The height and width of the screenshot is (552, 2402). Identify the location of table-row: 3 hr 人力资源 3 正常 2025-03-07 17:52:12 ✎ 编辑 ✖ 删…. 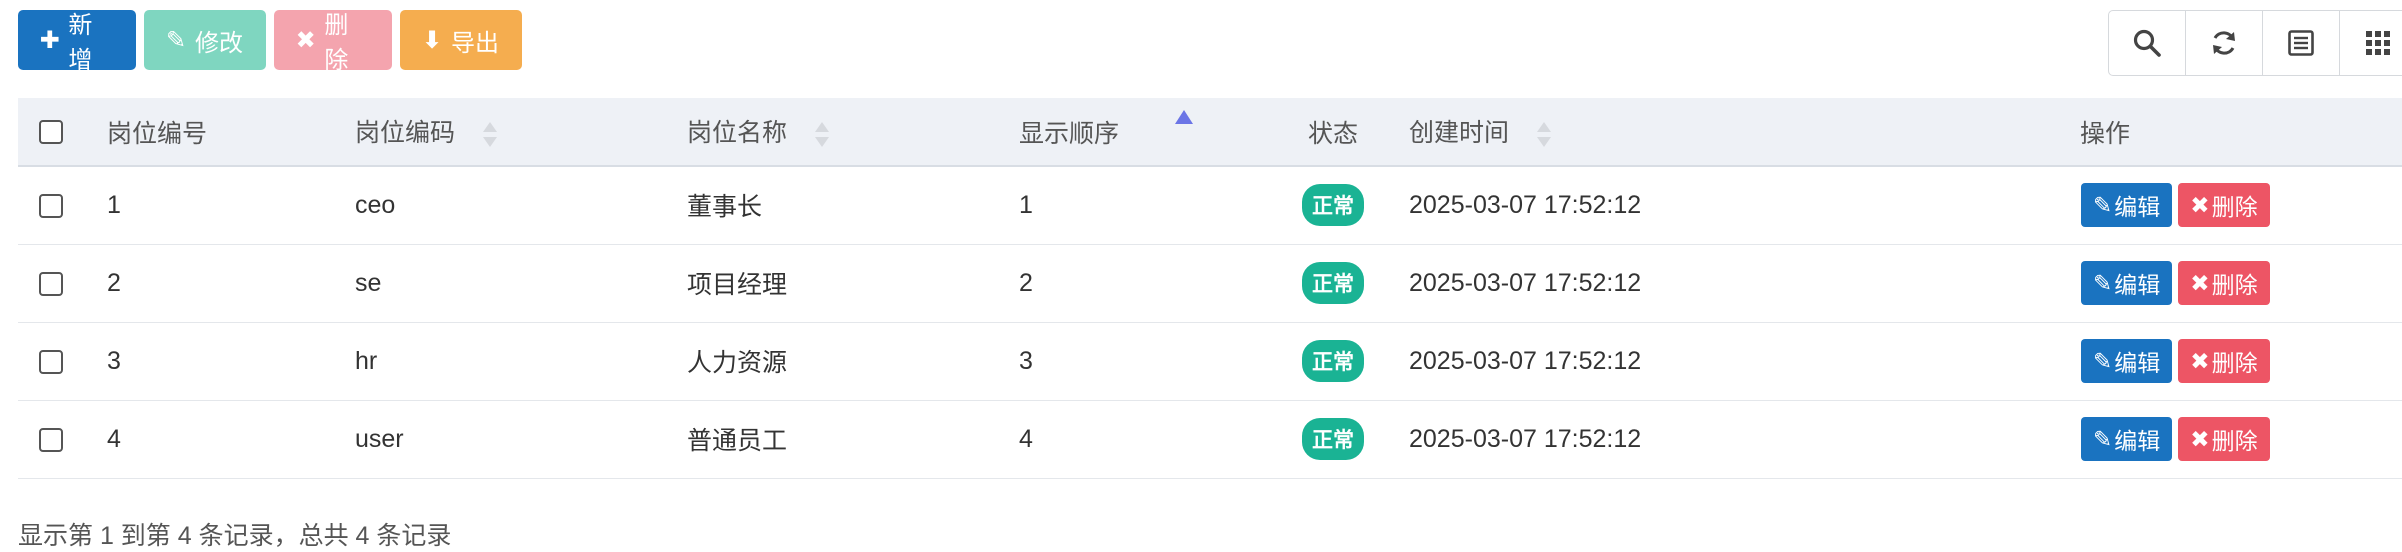
(1210, 361).